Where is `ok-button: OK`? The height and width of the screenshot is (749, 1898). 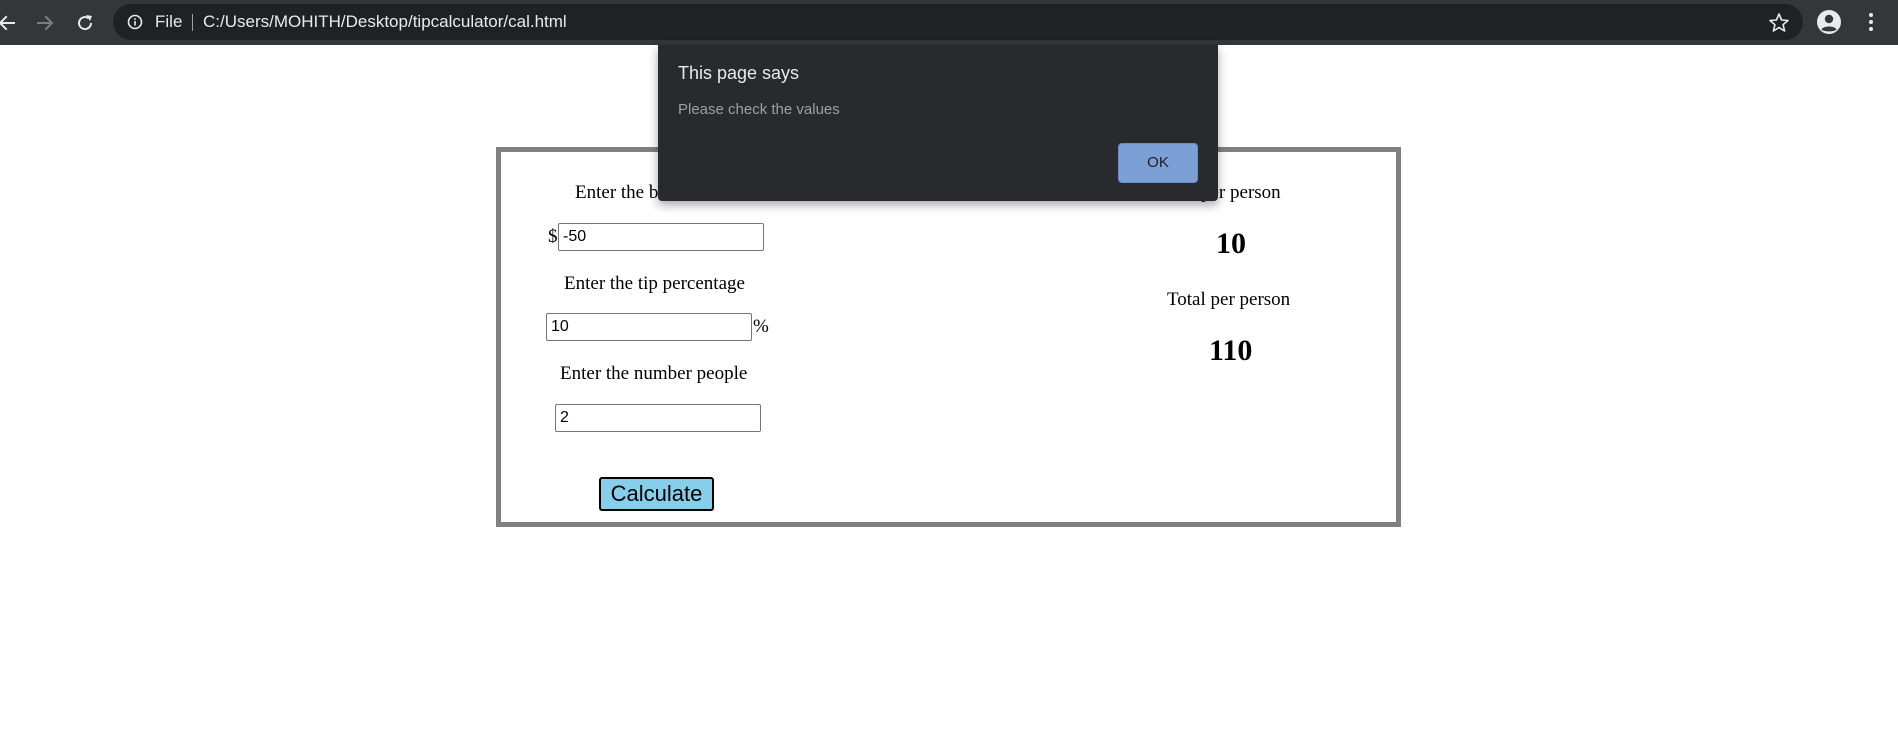 ok-button: OK is located at coordinates (1158, 163).